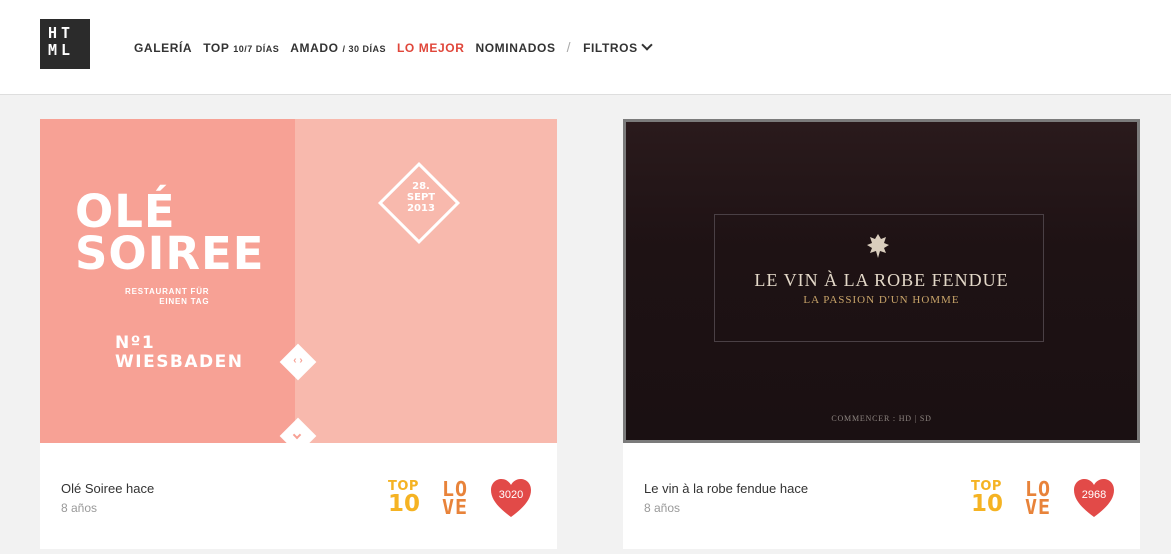 The image size is (1171, 554). What do you see at coordinates (184, 301) in the screenshot?
I see `artwork-tagline-line-2: EINEN TAG` at bounding box center [184, 301].